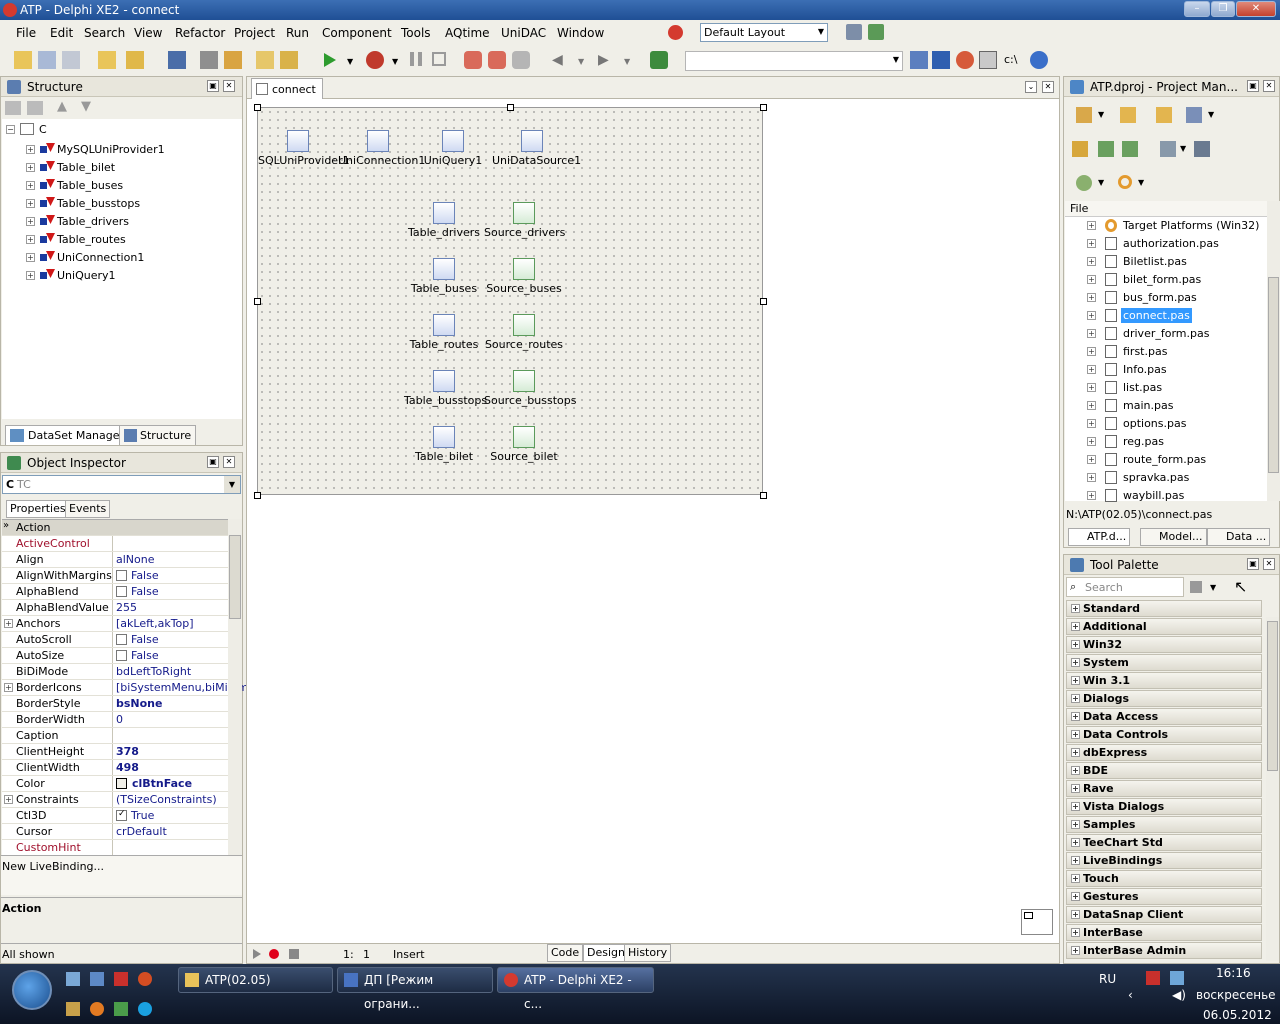 Image resolution: width=1280 pixels, height=1024 pixels. I want to click on property-value: 498, so click(127, 767).